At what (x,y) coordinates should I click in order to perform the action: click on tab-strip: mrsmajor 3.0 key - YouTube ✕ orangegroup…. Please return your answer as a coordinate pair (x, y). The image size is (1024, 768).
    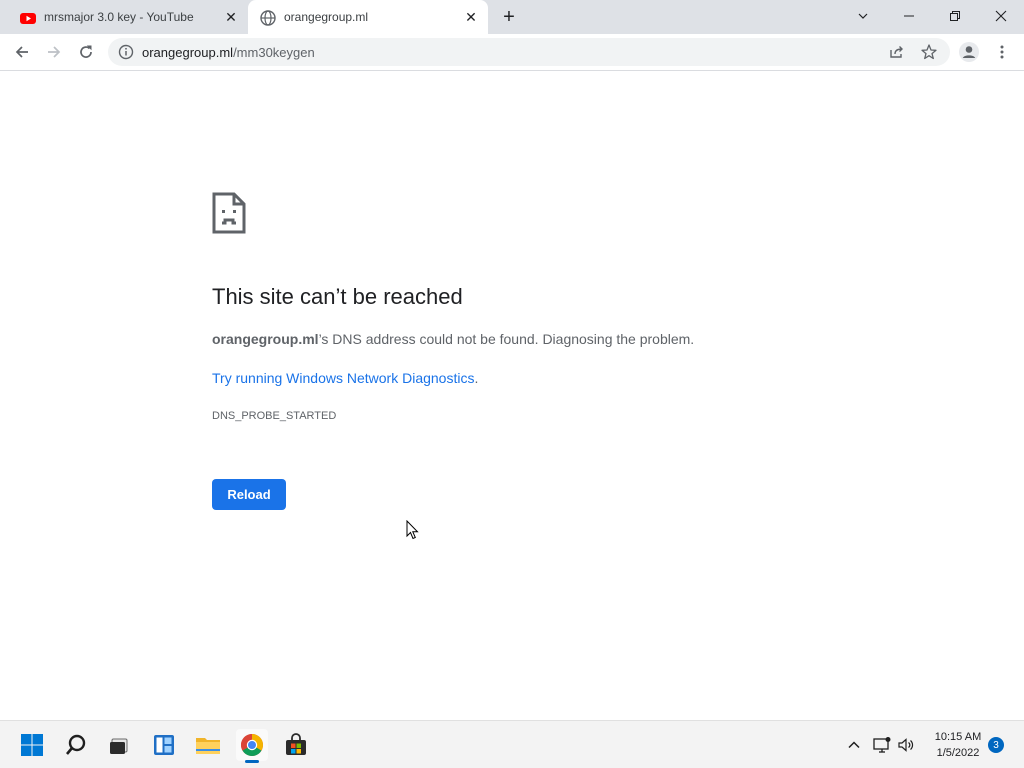
    Looking at the image, I should click on (512, 17).